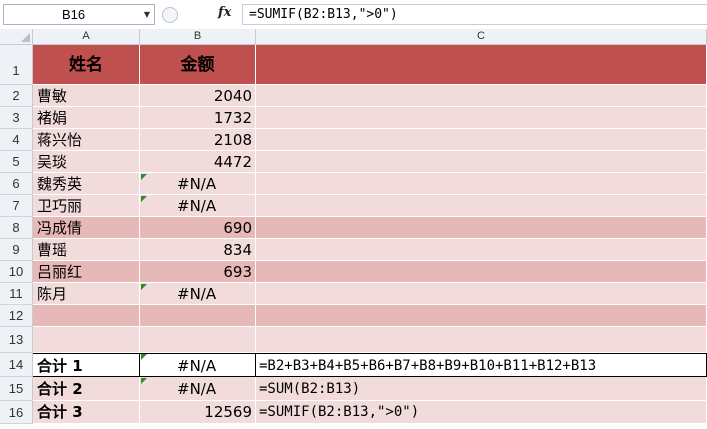  I want to click on cell-b6: #N/A, so click(198, 184).